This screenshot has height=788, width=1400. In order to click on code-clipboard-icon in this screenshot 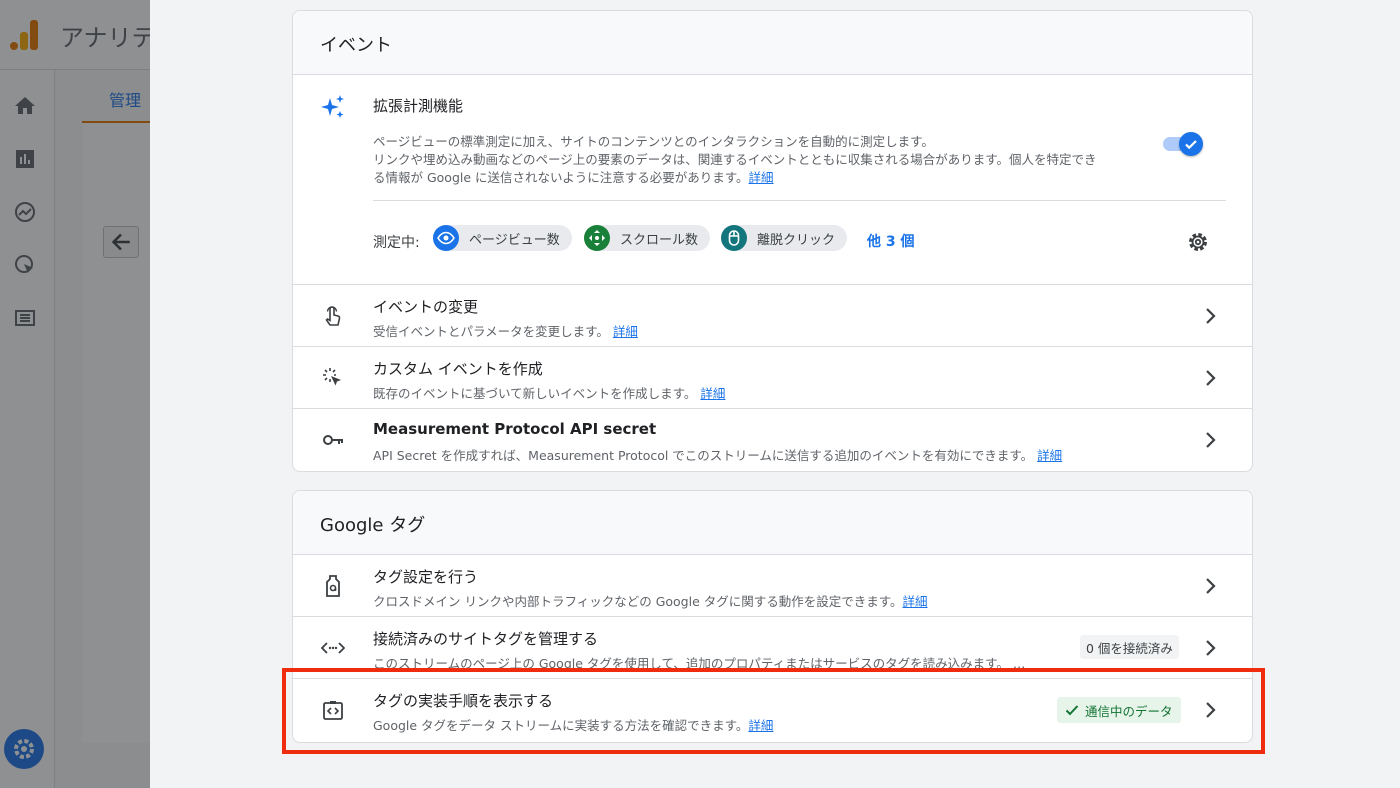, I will do `click(333, 710)`.